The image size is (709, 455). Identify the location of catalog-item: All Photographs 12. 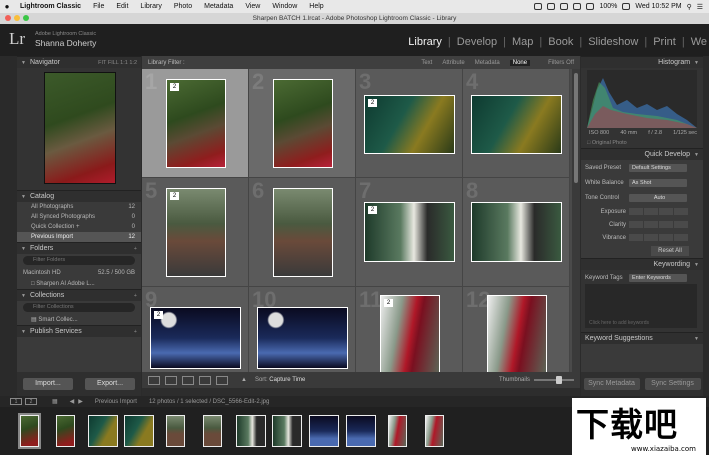
(79, 207).